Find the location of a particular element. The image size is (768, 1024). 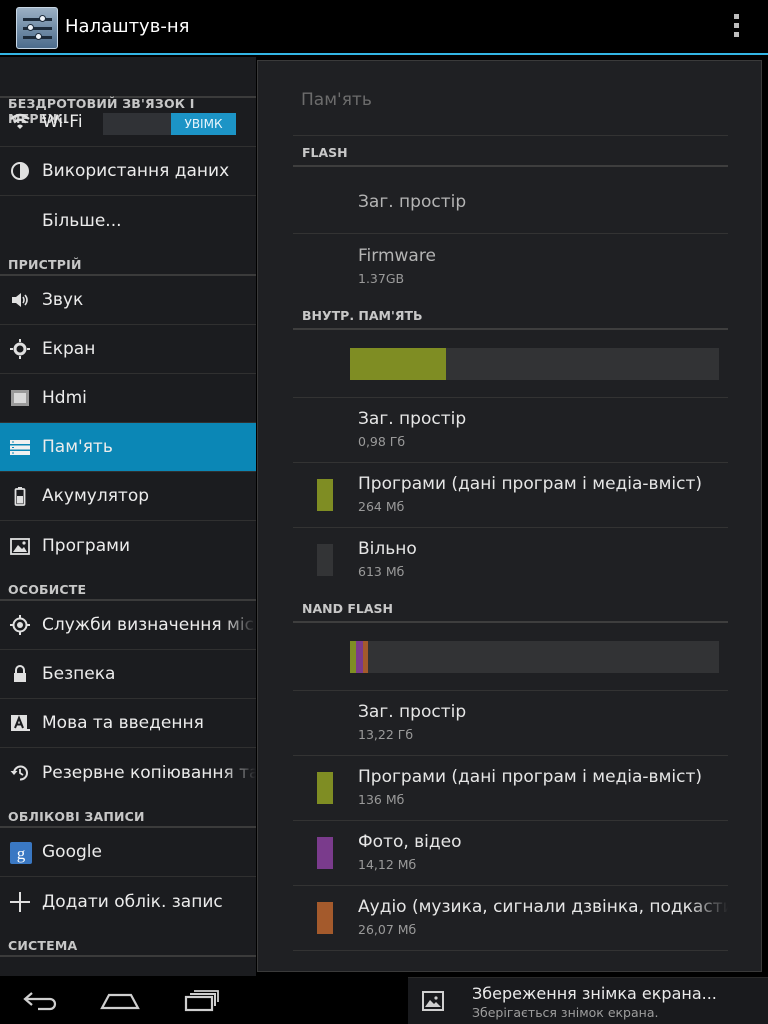

svg-text: g is located at coordinates (21, 853).